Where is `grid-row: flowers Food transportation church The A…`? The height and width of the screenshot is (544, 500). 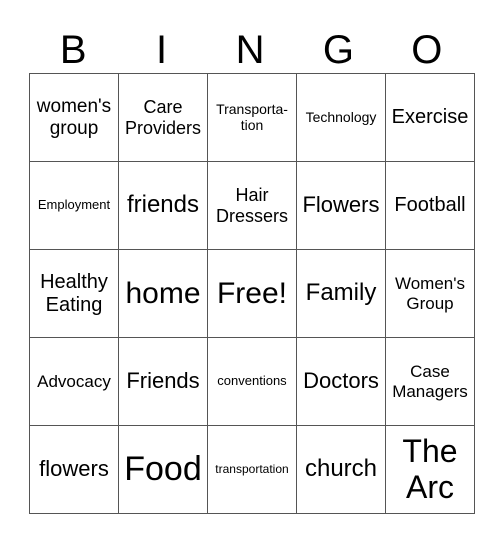 grid-row: flowers Food transportation church The A… is located at coordinates (252, 469).